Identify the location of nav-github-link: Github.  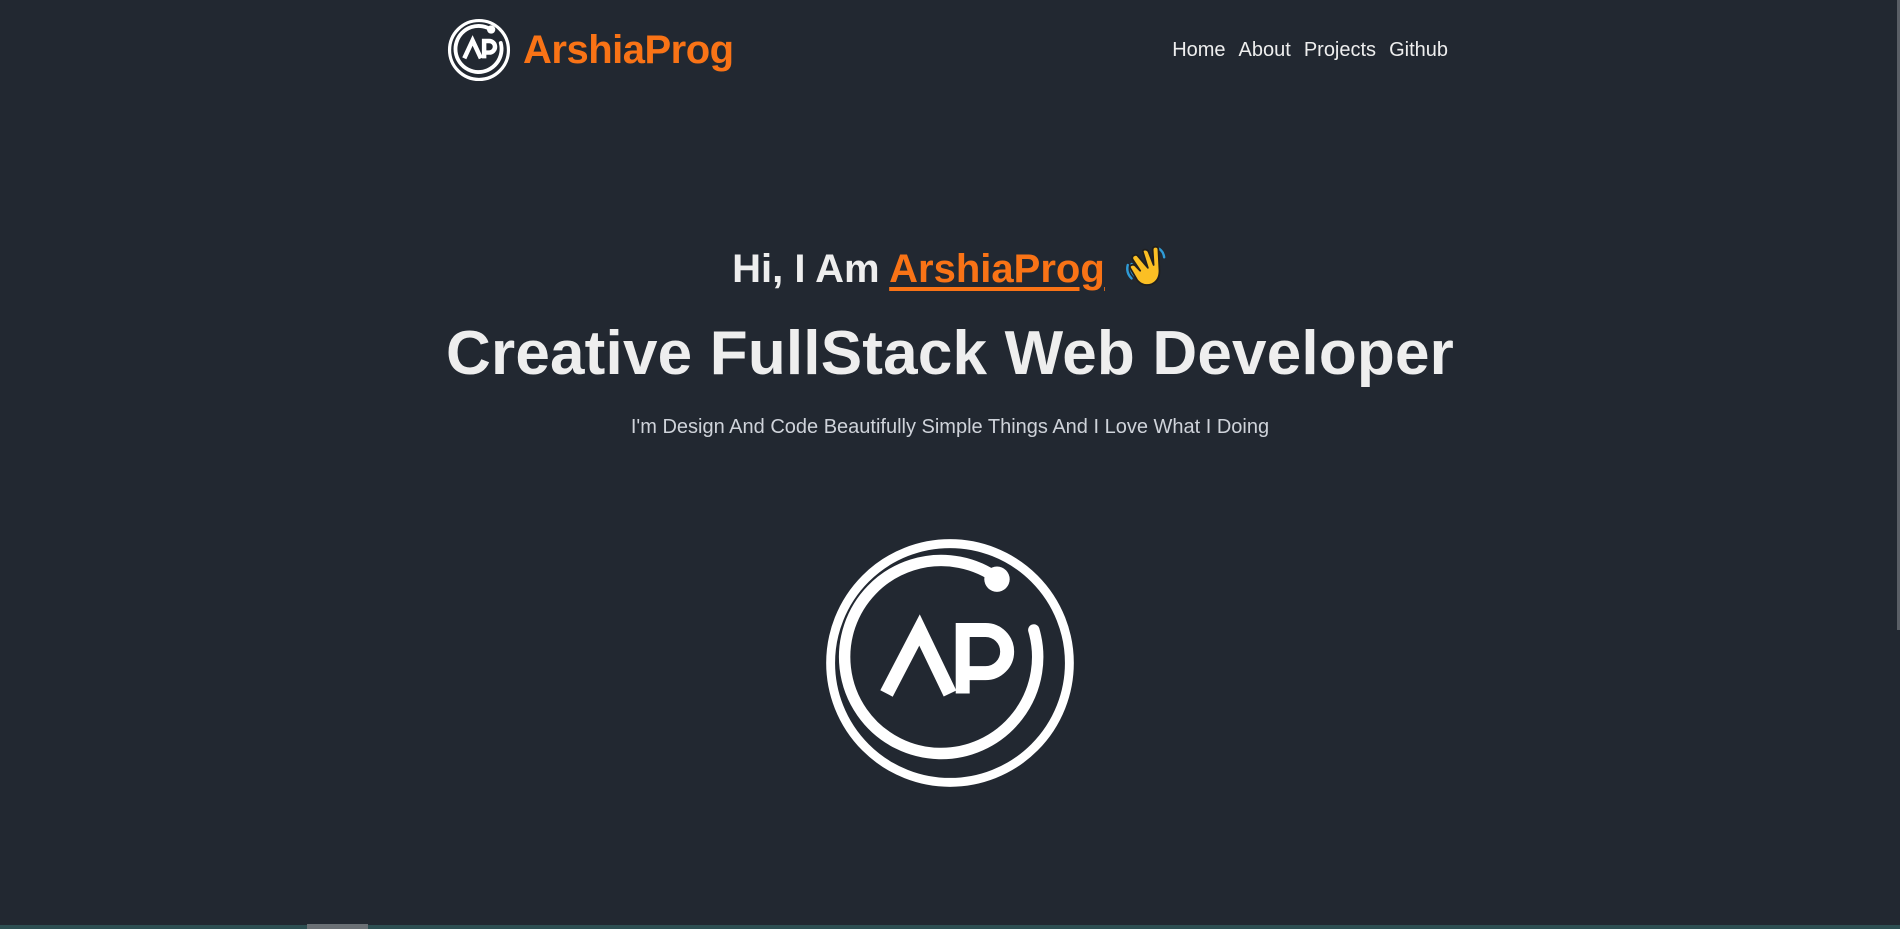
(1418, 50).